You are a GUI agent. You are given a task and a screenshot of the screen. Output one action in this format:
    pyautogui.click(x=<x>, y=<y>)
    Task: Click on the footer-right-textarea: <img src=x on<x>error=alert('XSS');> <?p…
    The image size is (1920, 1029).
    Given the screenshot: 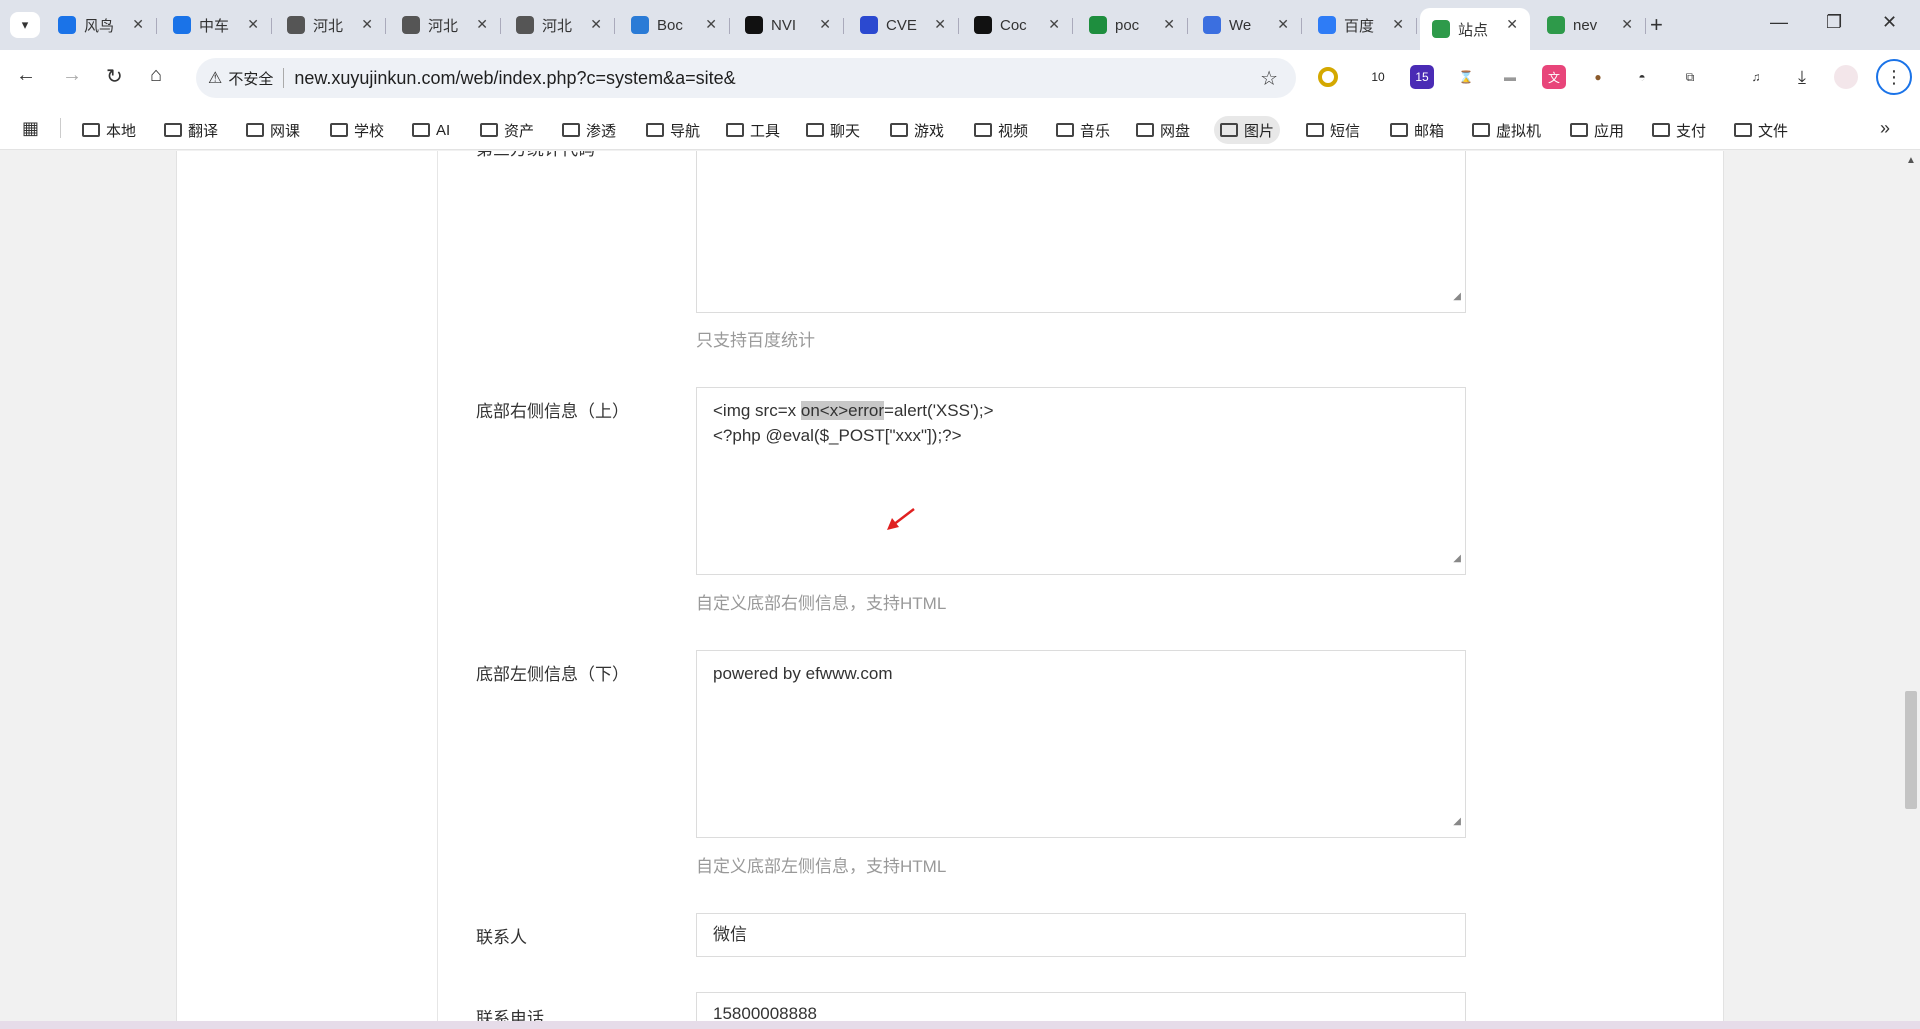 What is the action you would take?
    pyautogui.click(x=1081, y=481)
    